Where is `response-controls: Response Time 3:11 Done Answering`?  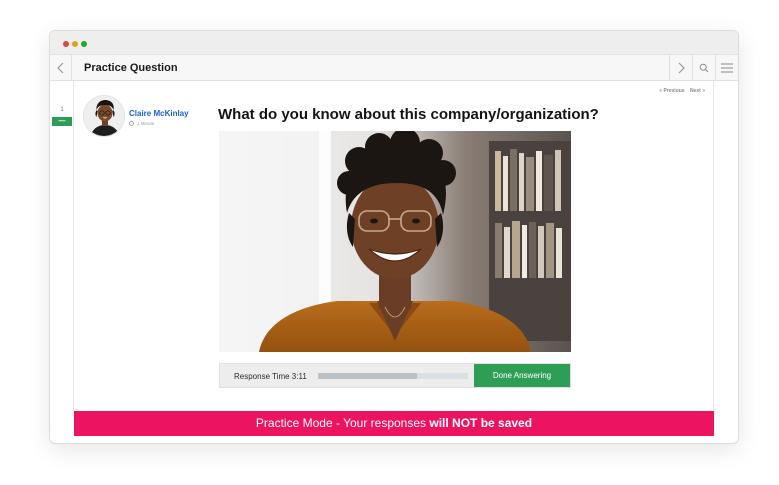 response-controls: Response Time 3:11 Done Answering is located at coordinates (395, 375).